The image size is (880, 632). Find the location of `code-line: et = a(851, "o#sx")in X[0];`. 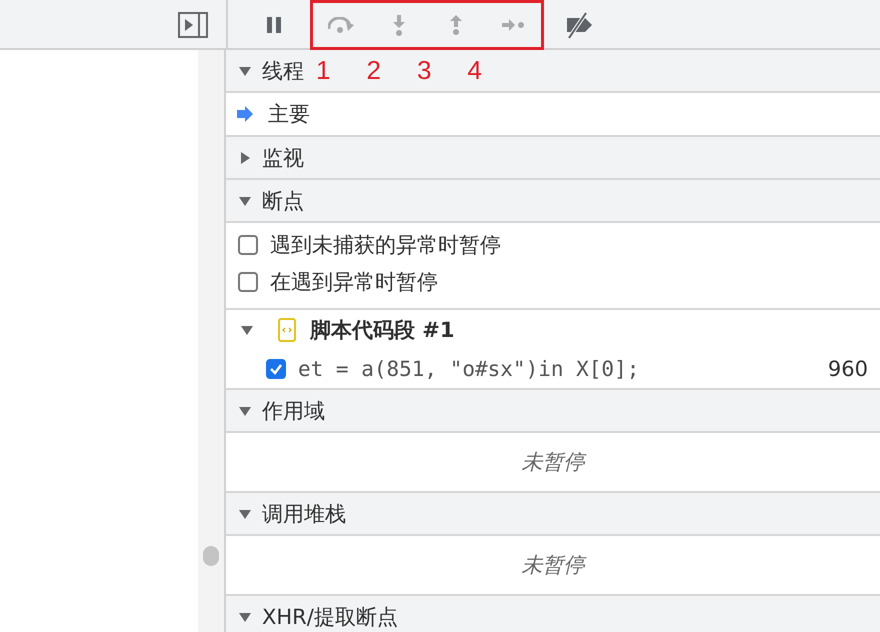

code-line: et = a(851, "o#sx")in X[0]; is located at coordinates (469, 369).